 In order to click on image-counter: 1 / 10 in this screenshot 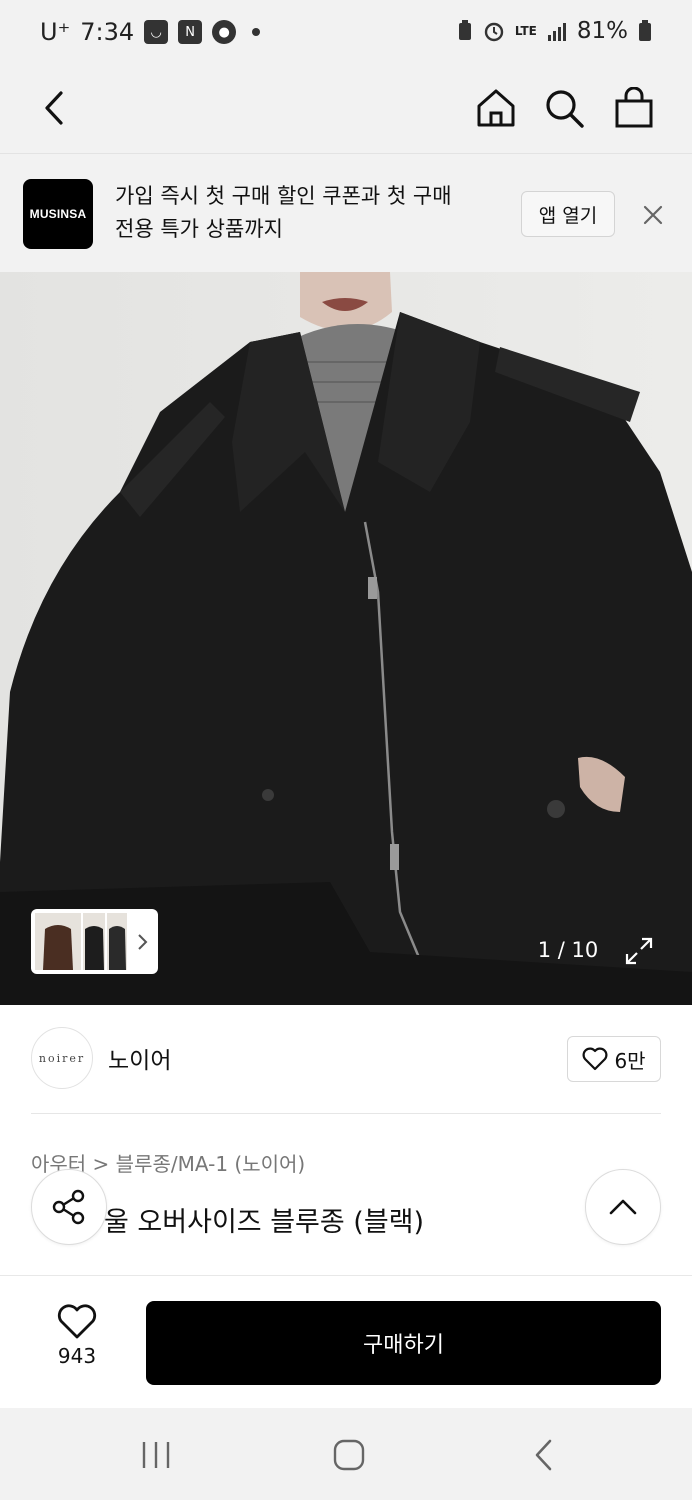, I will do `click(568, 950)`.